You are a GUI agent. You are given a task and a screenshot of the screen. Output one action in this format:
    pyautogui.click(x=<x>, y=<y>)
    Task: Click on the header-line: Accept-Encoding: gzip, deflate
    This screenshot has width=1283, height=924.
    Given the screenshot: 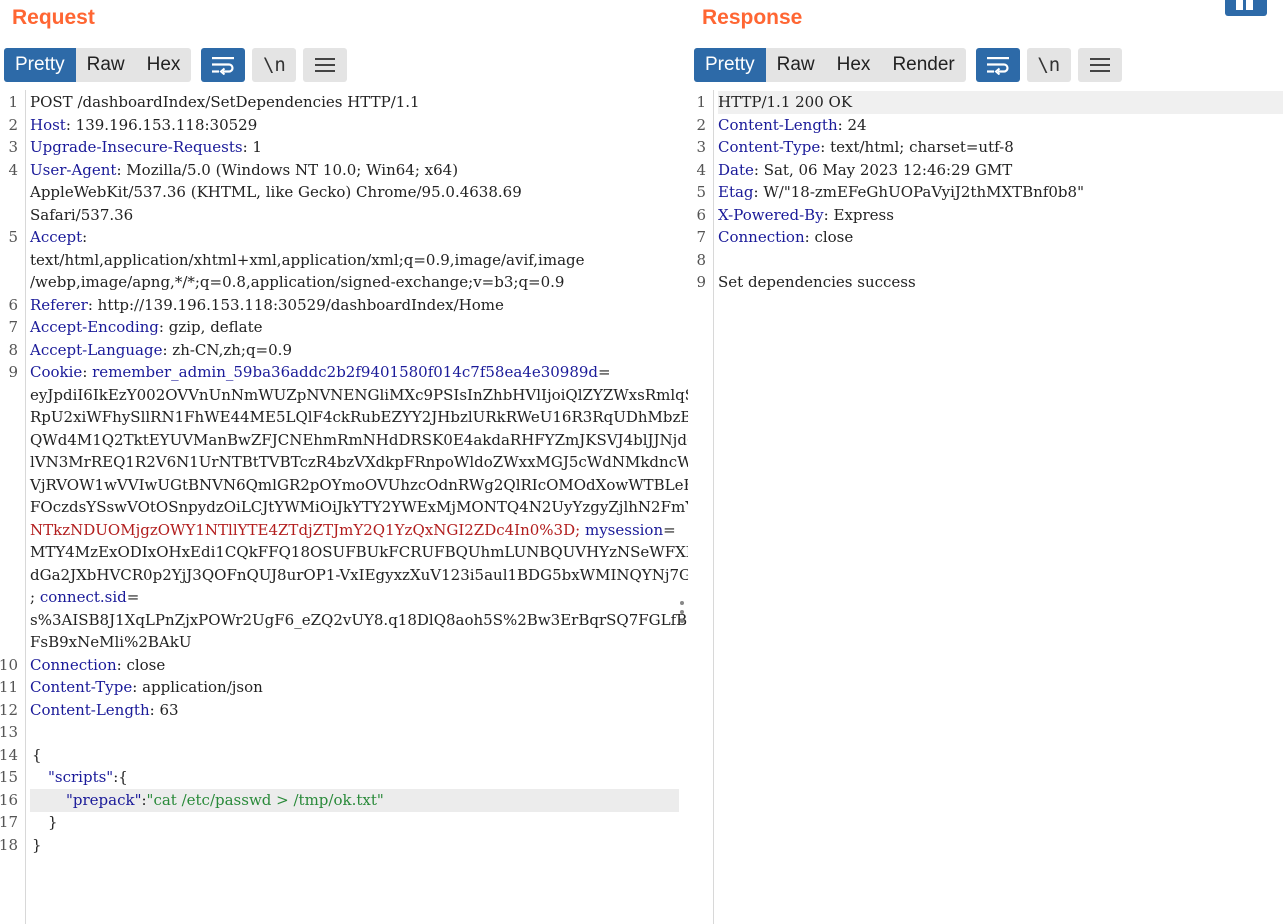 What is the action you would take?
    pyautogui.click(x=146, y=327)
    